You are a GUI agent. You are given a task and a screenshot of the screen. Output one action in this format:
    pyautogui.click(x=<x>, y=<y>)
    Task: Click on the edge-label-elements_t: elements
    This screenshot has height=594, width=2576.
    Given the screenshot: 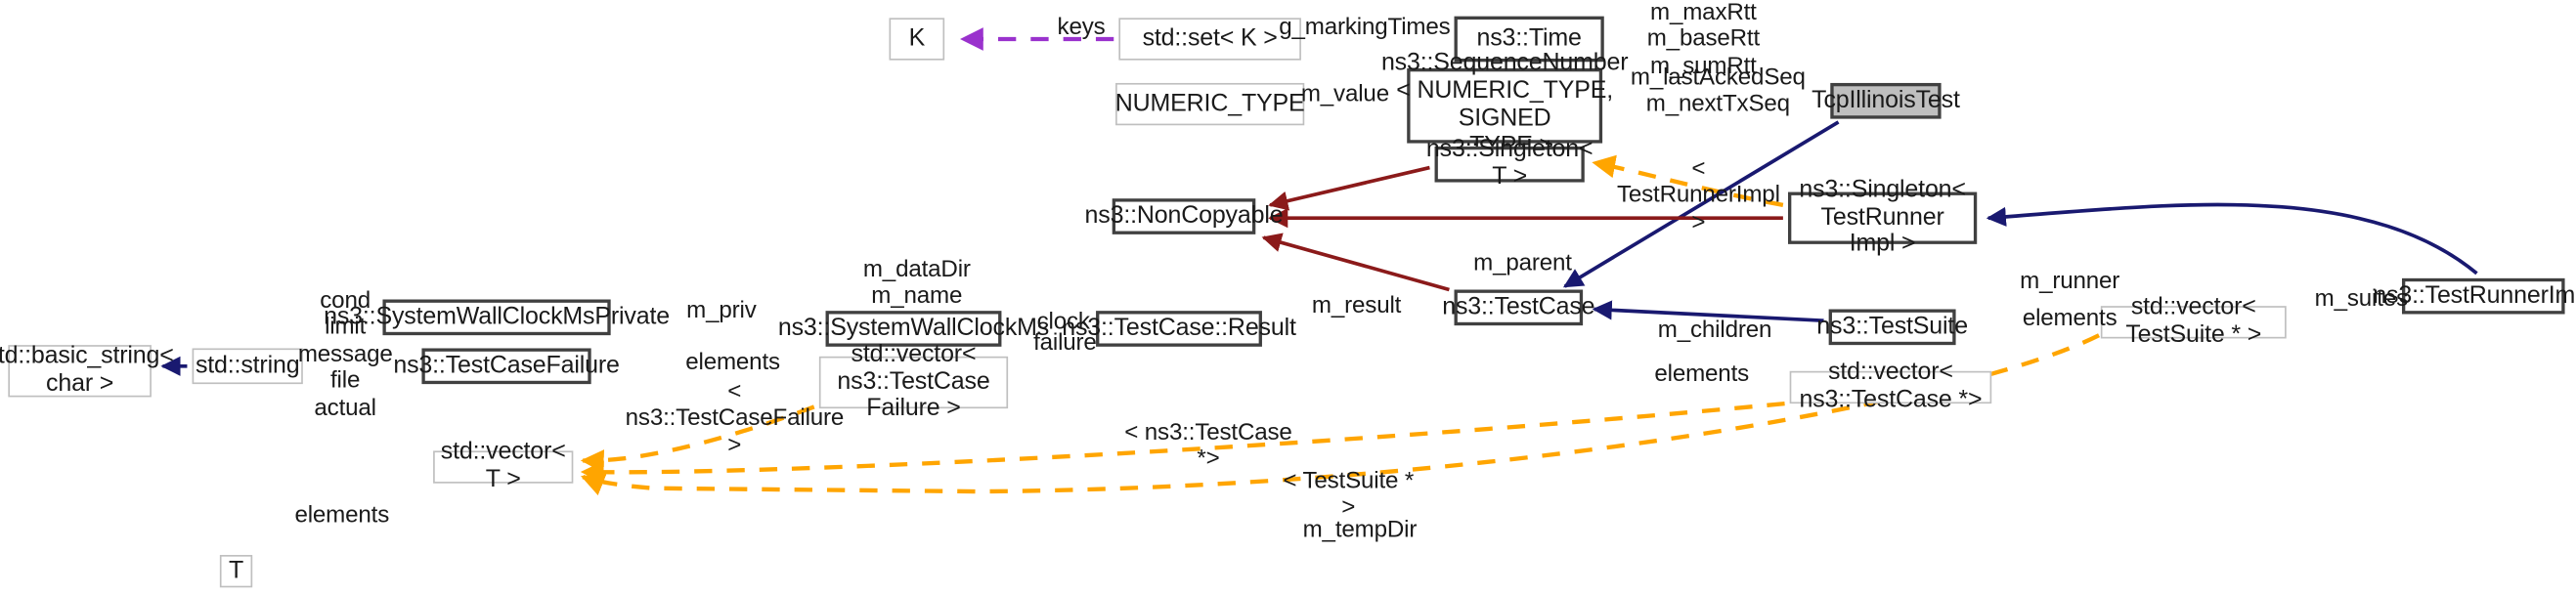 What is the action you would take?
    pyautogui.click(x=342, y=516)
    